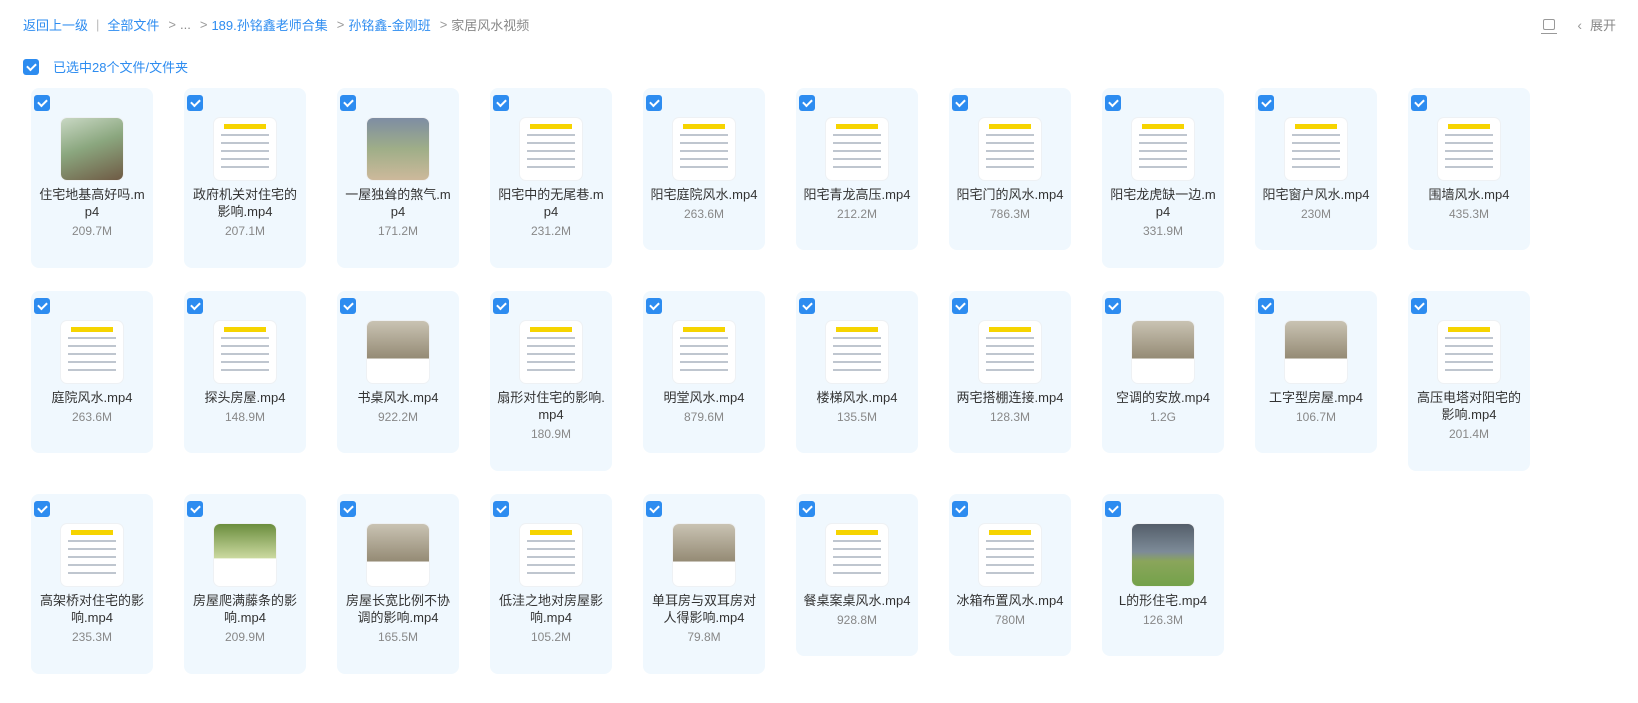 The height and width of the screenshot is (703, 1638). Describe the element at coordinates (551, 406) in the screenshot. I see `file-name: 扇形对住宅的影响.mp4` at that location.